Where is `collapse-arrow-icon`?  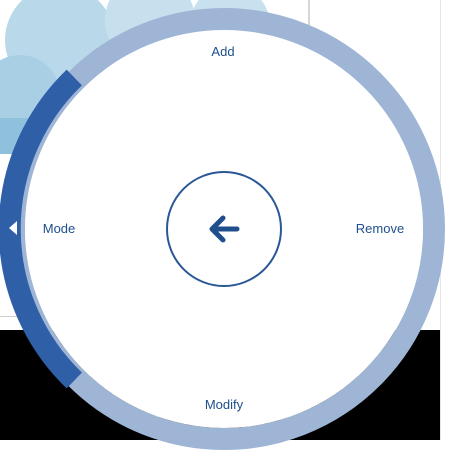
collapse-arrow-icon is located at coordinates (13, 228).